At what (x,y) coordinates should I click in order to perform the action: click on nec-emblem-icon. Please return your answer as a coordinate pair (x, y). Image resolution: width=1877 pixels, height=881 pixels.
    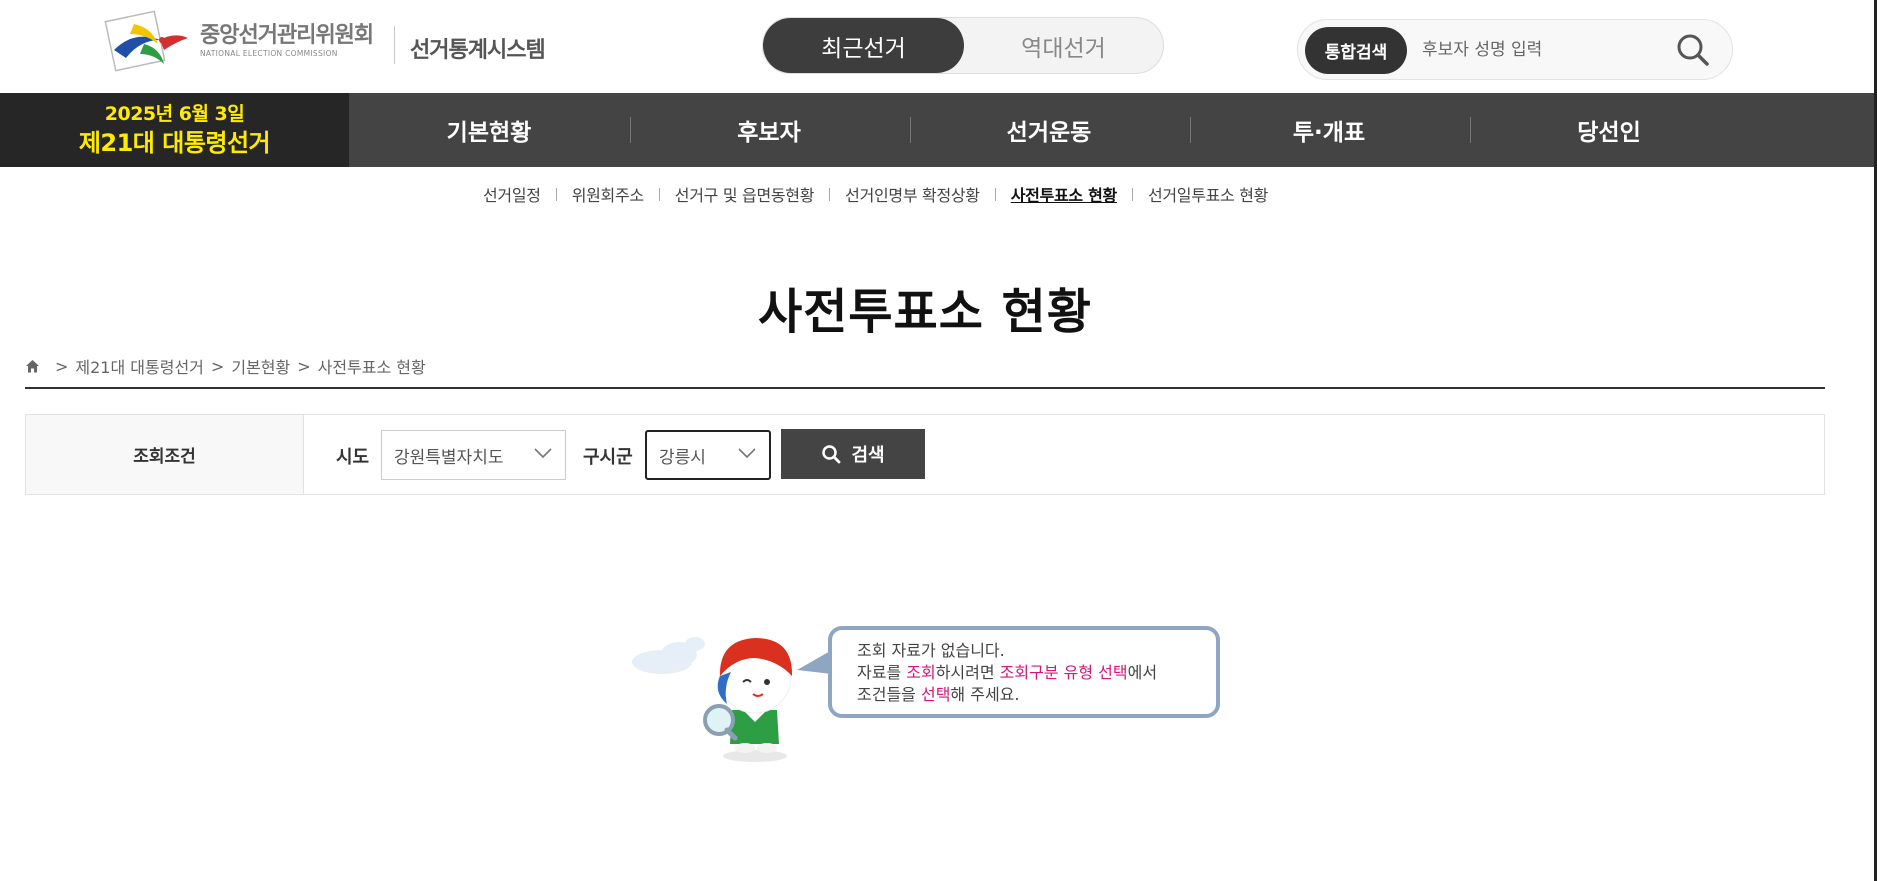
    Looking at the image, I should click on (146, 41).